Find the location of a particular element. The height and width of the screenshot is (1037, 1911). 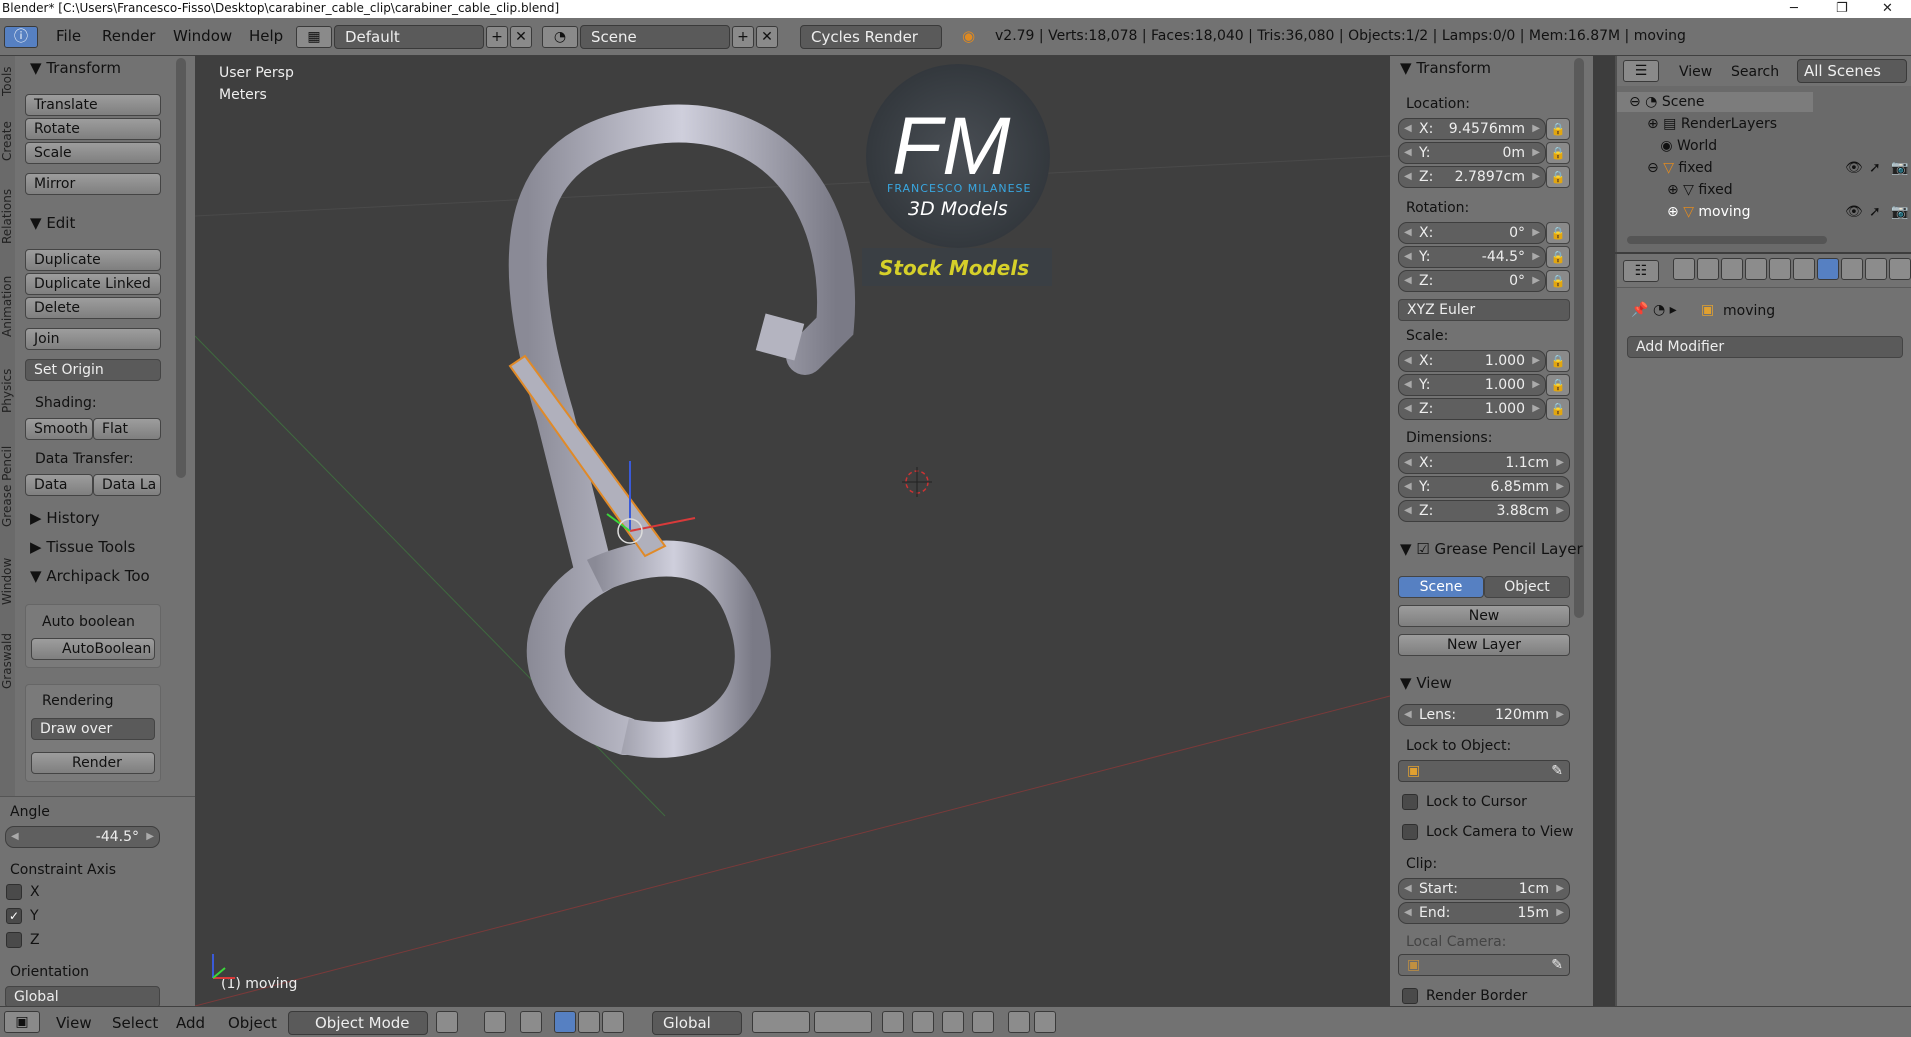

snap-element-icon is located at coordinates (983, 1022).